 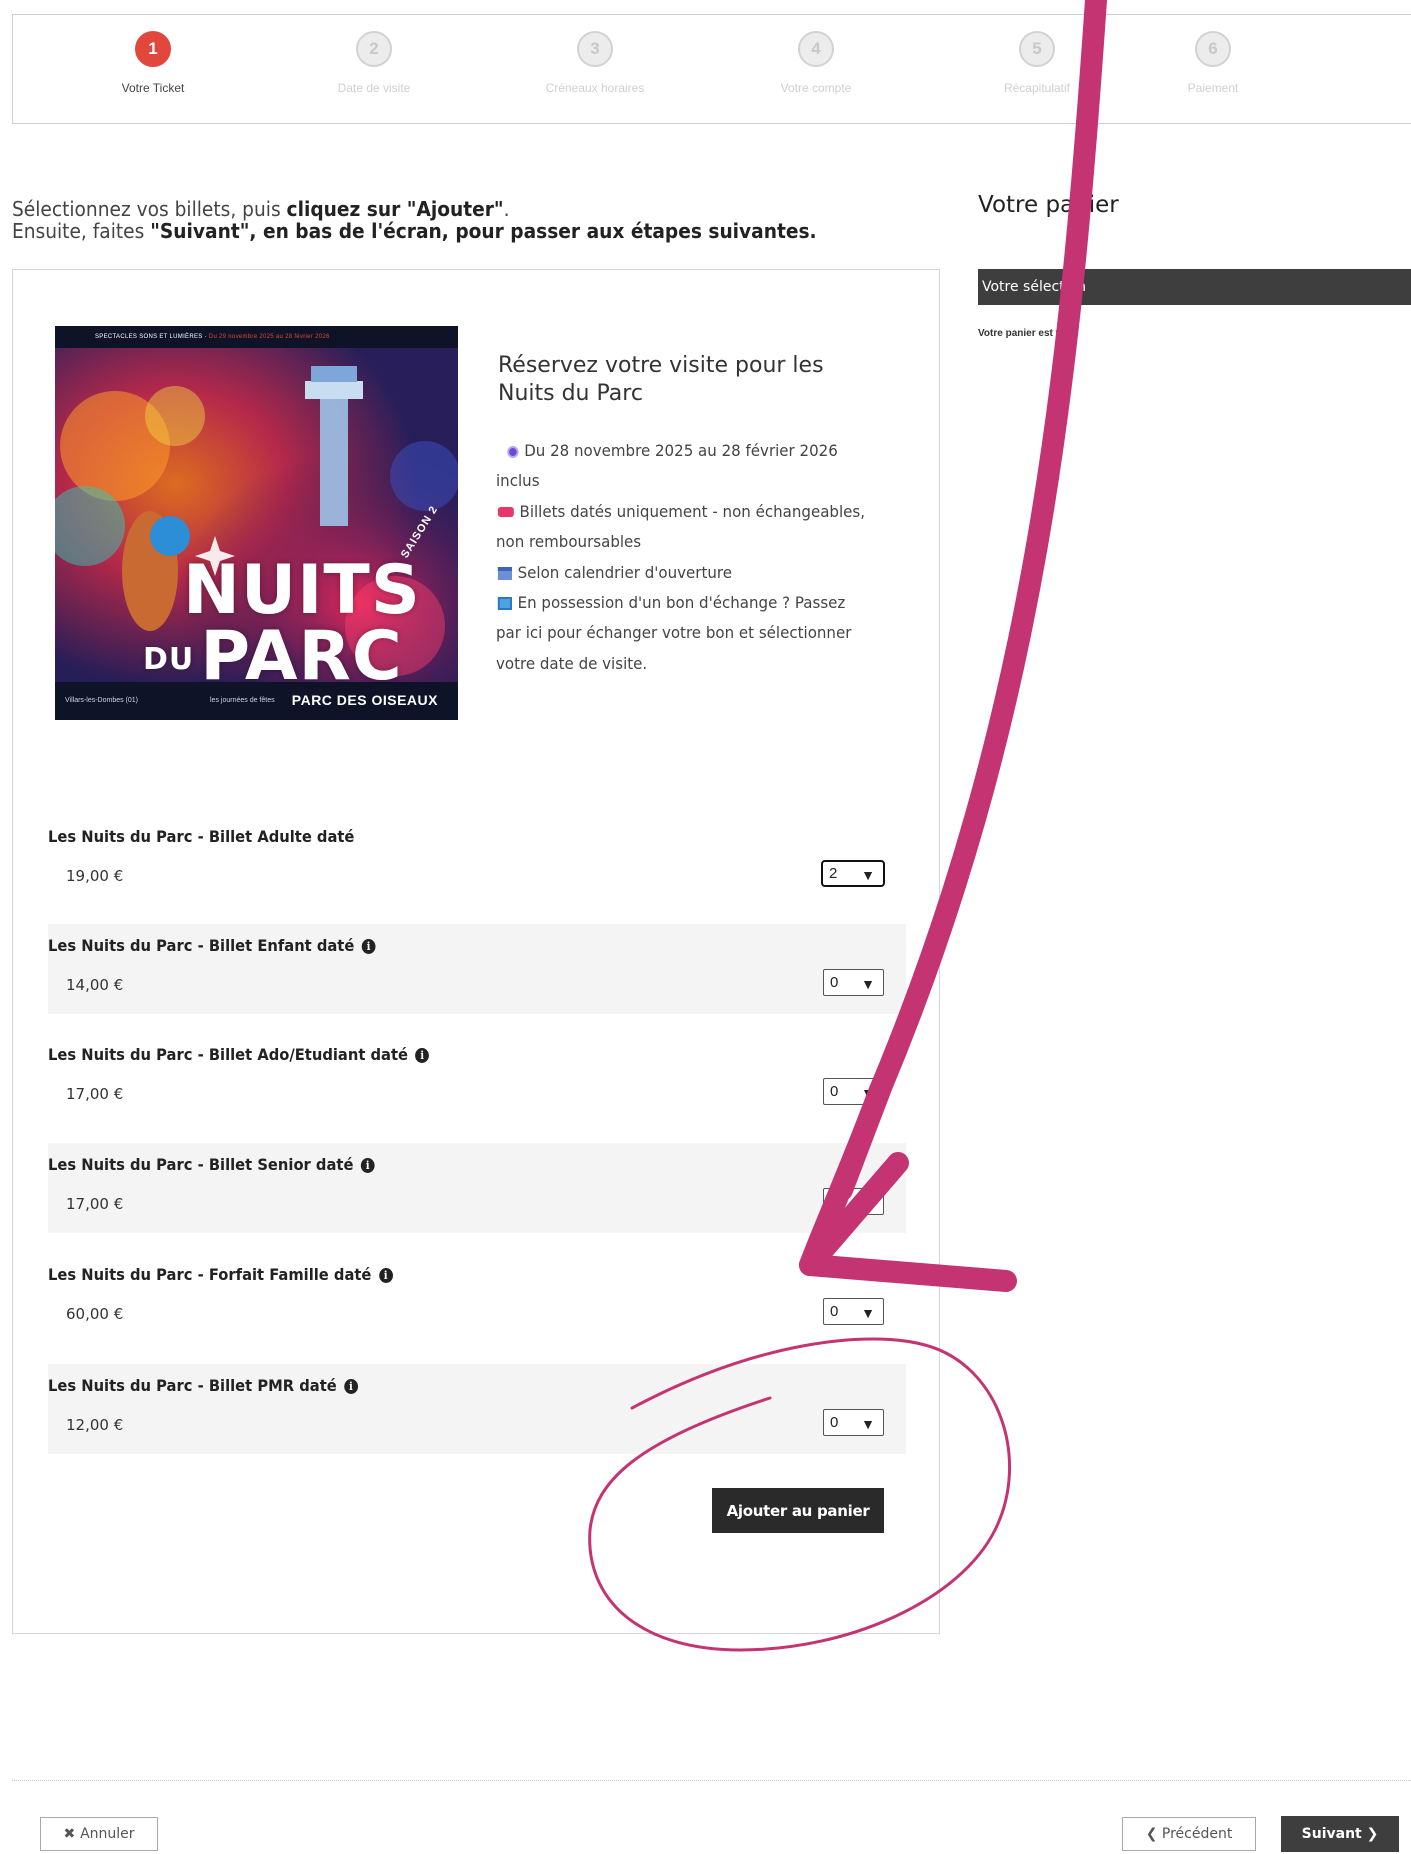 I want to click on cart-empty-message: Votre panier est vide, so click(x=1027, y=333).